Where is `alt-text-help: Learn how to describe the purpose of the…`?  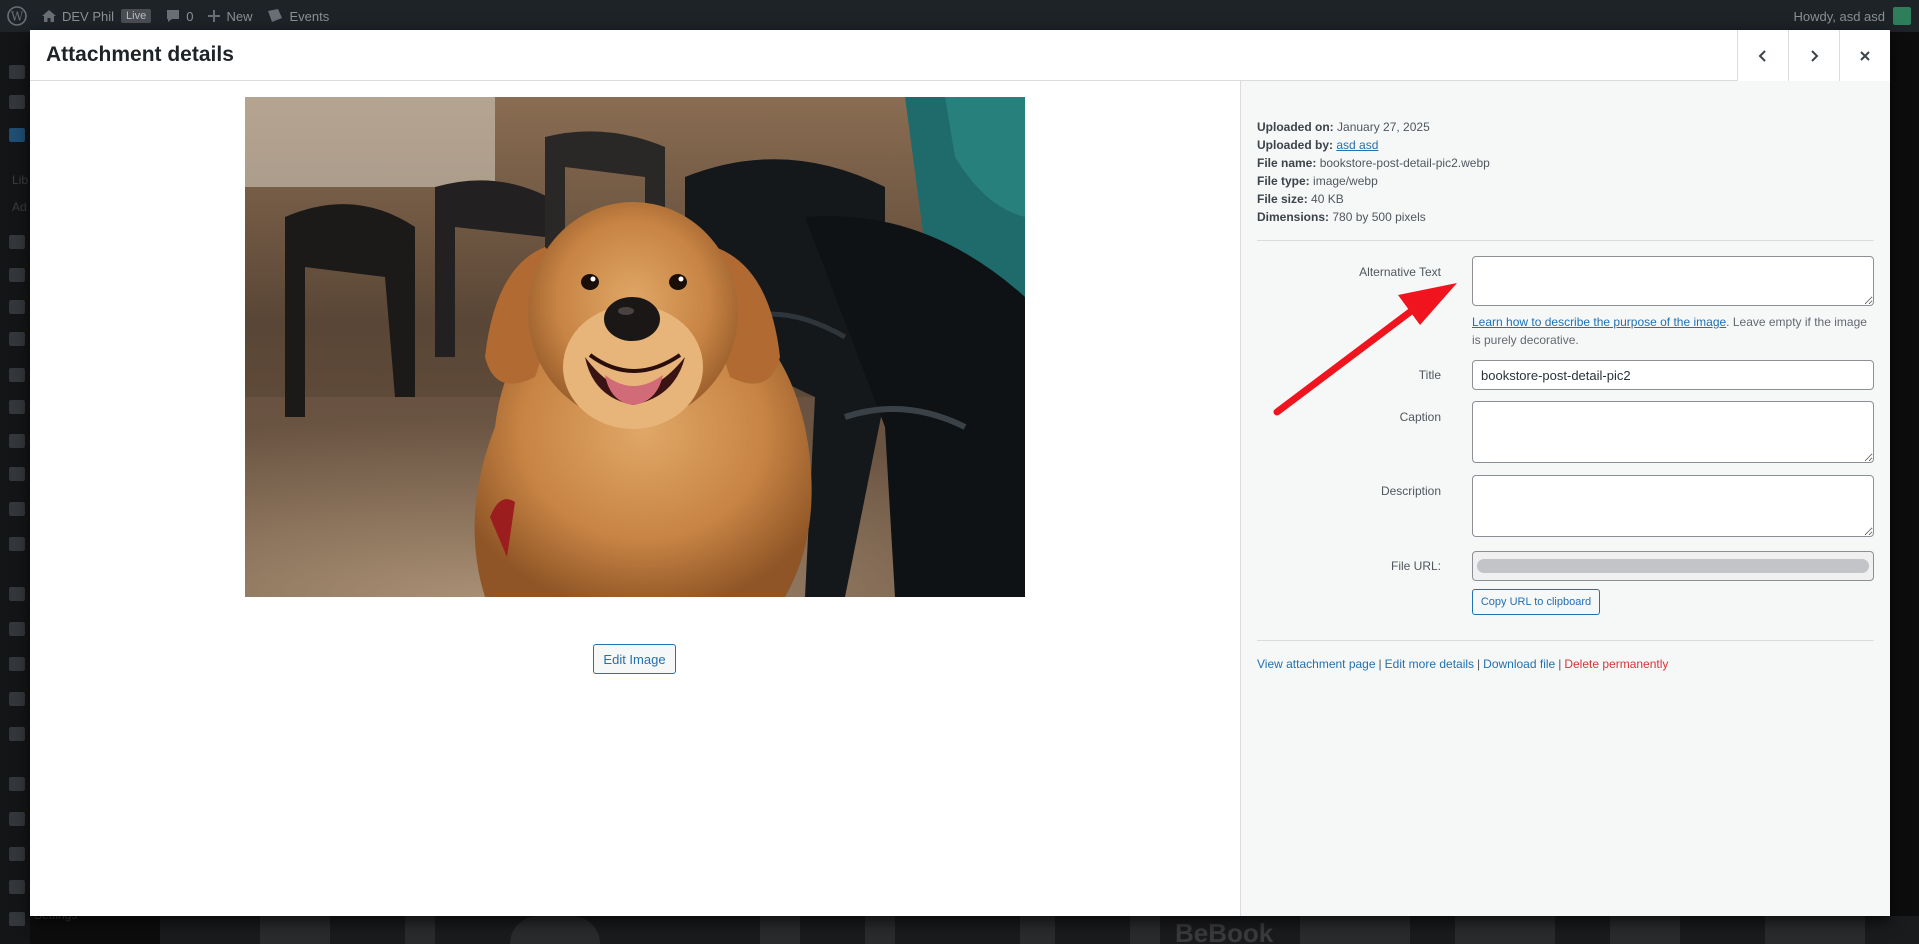 alt-text-help: Learn how to describe the purpose of the… is located at coordinates (1669, 331).